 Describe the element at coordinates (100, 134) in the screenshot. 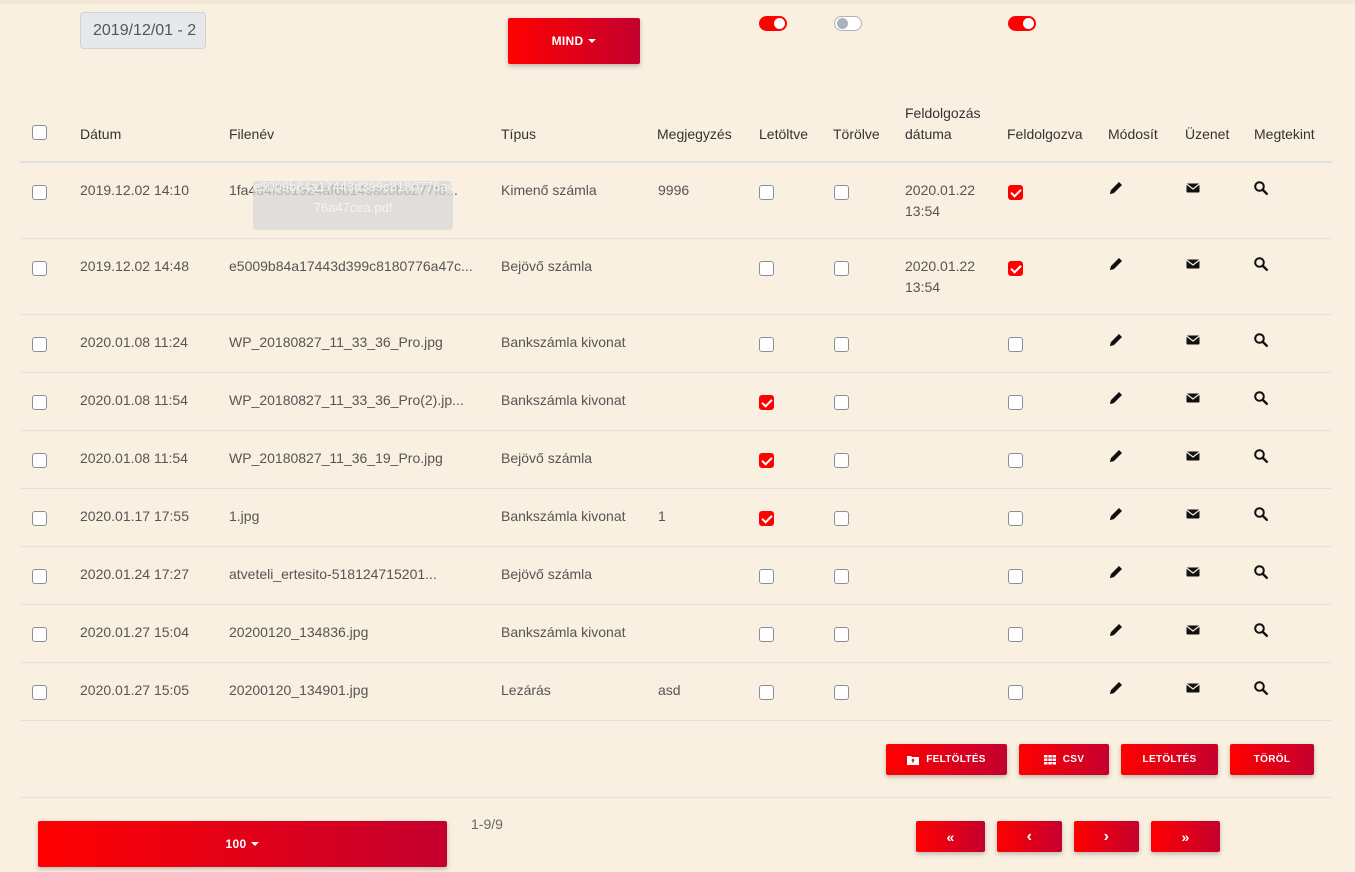

I see `header-datum: Dátum` at that location.